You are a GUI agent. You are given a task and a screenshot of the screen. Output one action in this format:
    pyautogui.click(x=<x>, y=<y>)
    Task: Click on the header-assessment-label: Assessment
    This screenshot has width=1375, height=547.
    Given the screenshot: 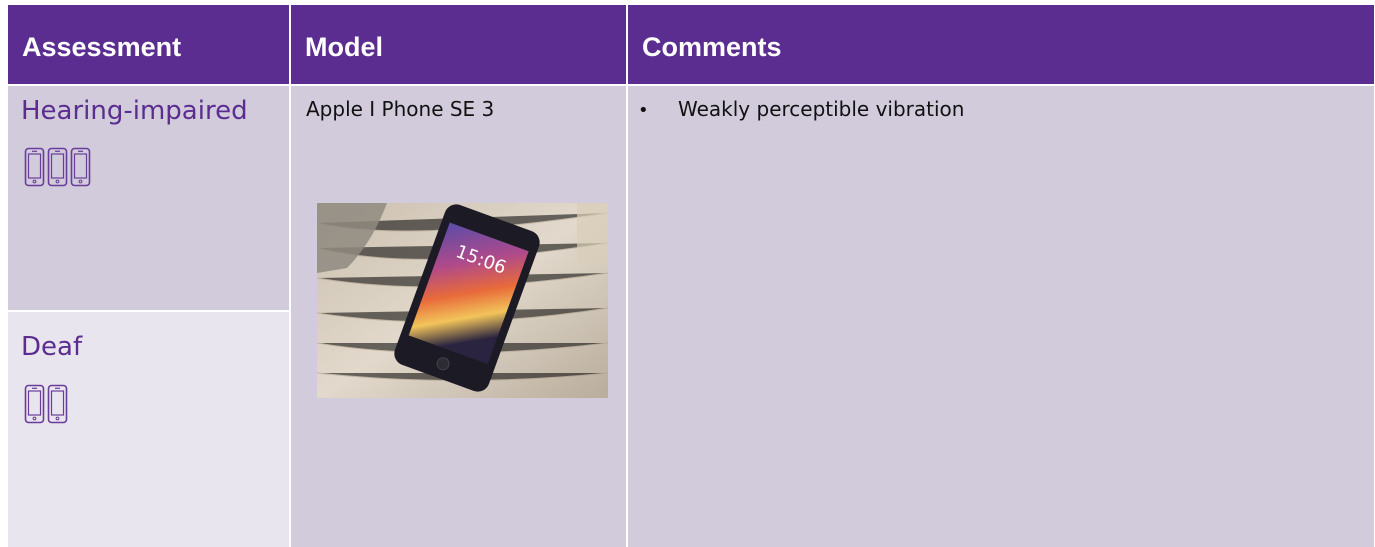 What is the action you would take?
    pyautogui.click(x=102, y=47)
    